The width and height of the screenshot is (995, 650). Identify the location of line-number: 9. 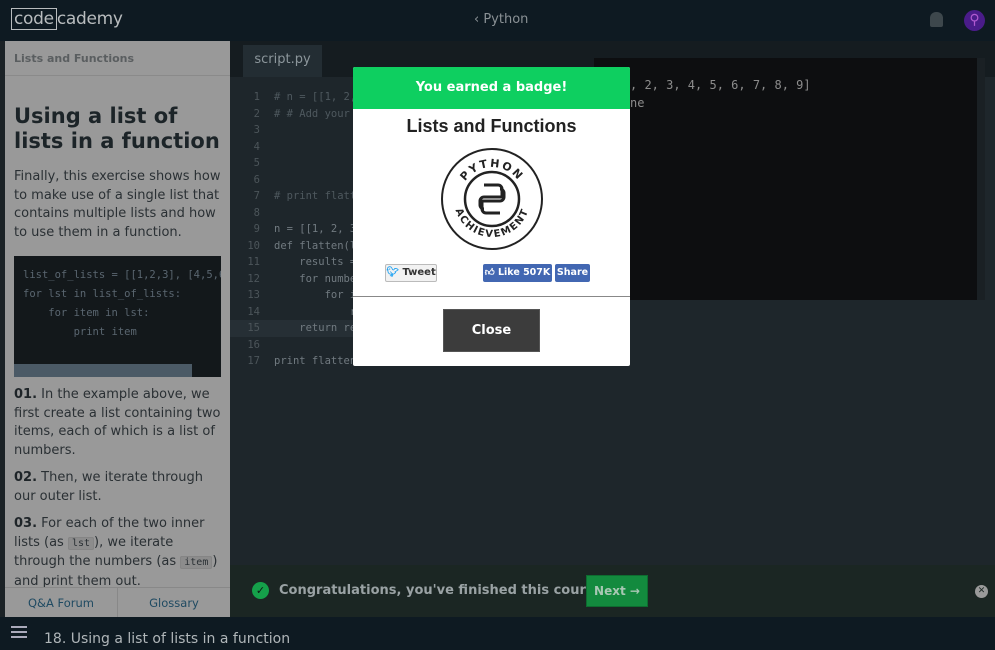
(256, 229).